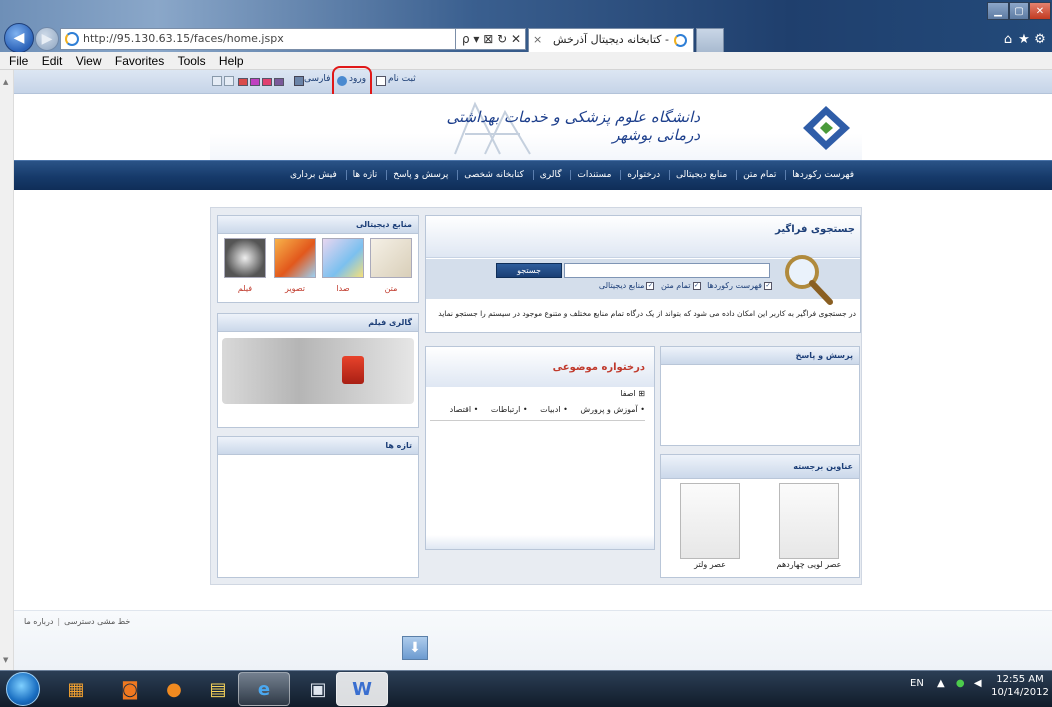  Describe the element at coordinates (978, 683) in the screenshot. I see `volume-icon: ◀` at that location.